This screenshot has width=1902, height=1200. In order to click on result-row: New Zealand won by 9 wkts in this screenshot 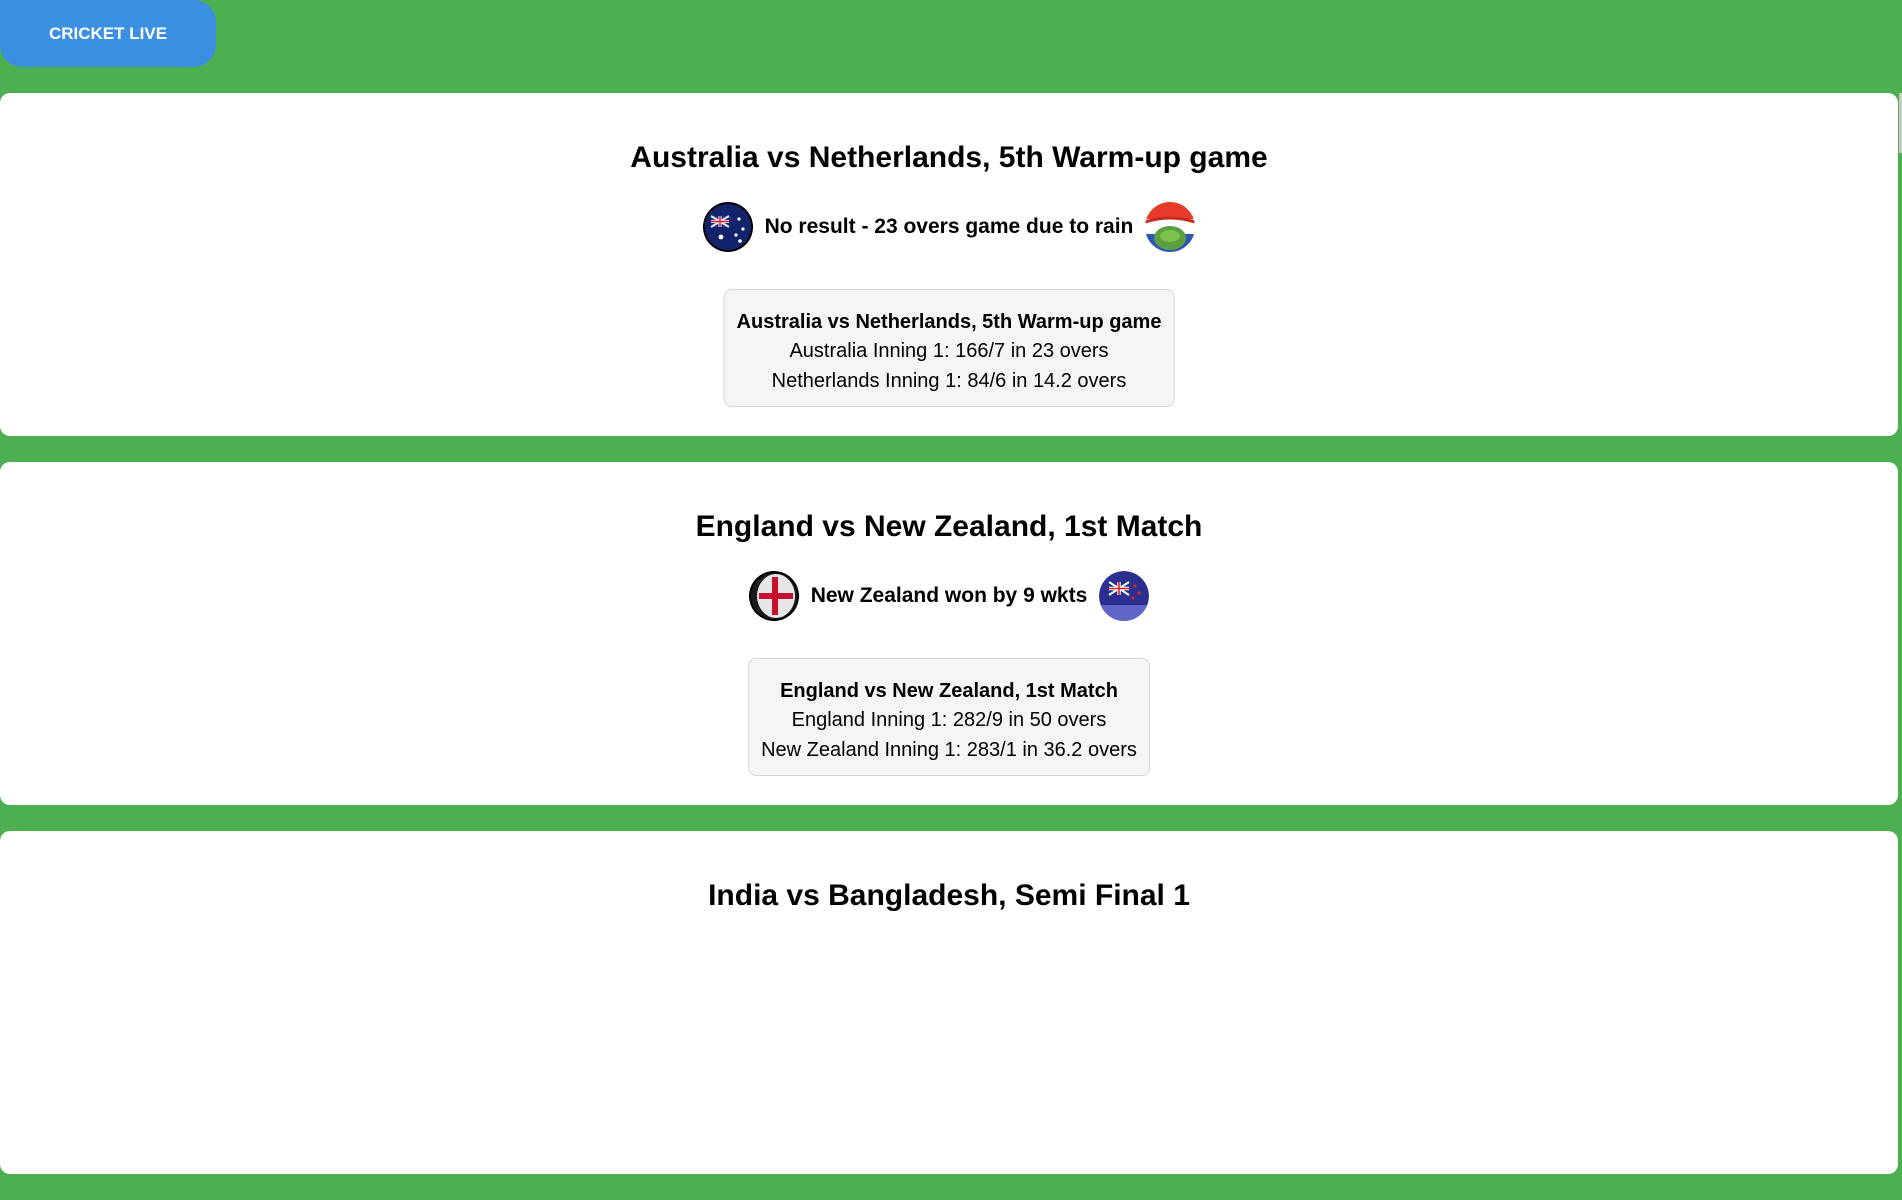, I will do `click(949, 596)`.